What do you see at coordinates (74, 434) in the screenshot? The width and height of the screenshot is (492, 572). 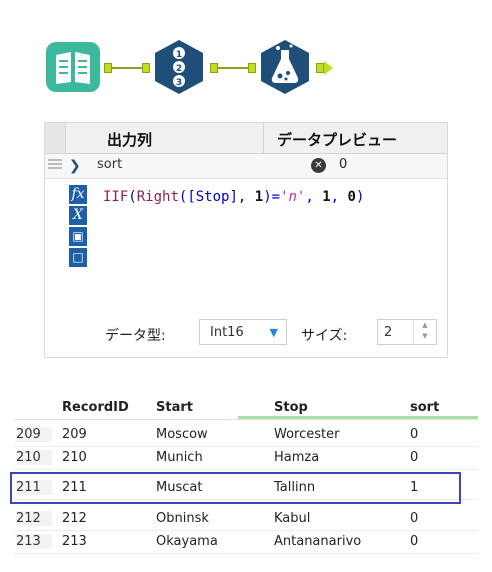 I see `cell-recordid: 209` at bounding box center [74, 434].